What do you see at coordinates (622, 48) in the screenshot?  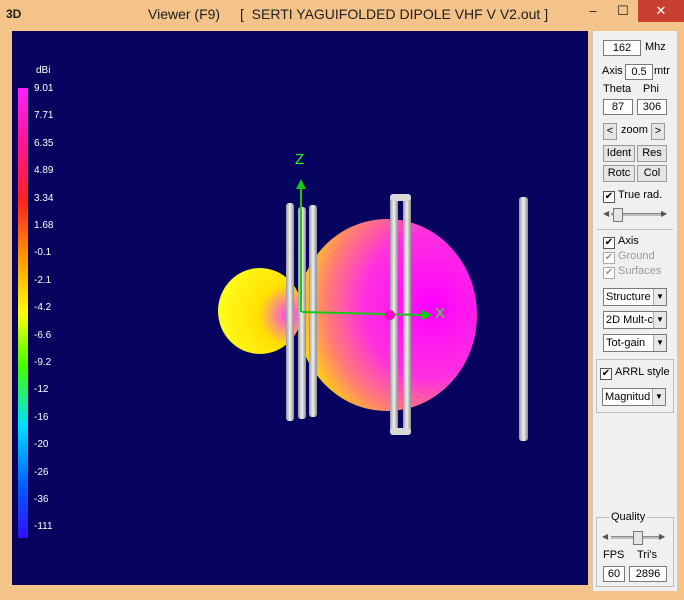 I see `frequency-field: 162` at bounding box center [622, 48].